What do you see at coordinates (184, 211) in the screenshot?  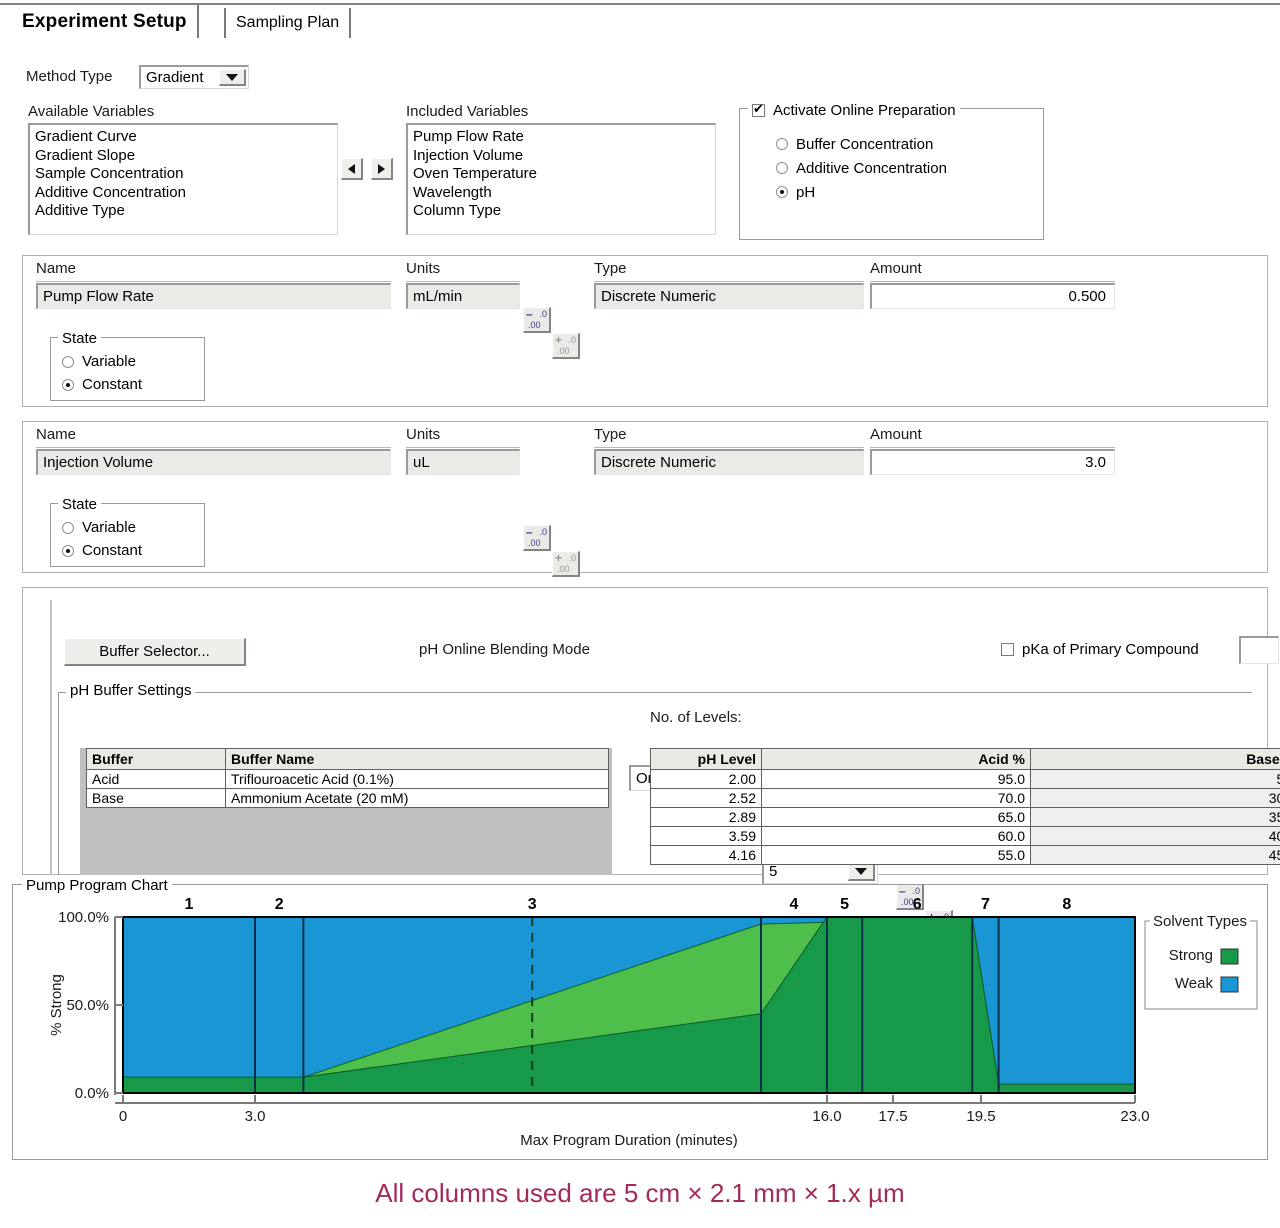 I see `available-variable-item-4: Additive Type` at bounding box center [184, 211].